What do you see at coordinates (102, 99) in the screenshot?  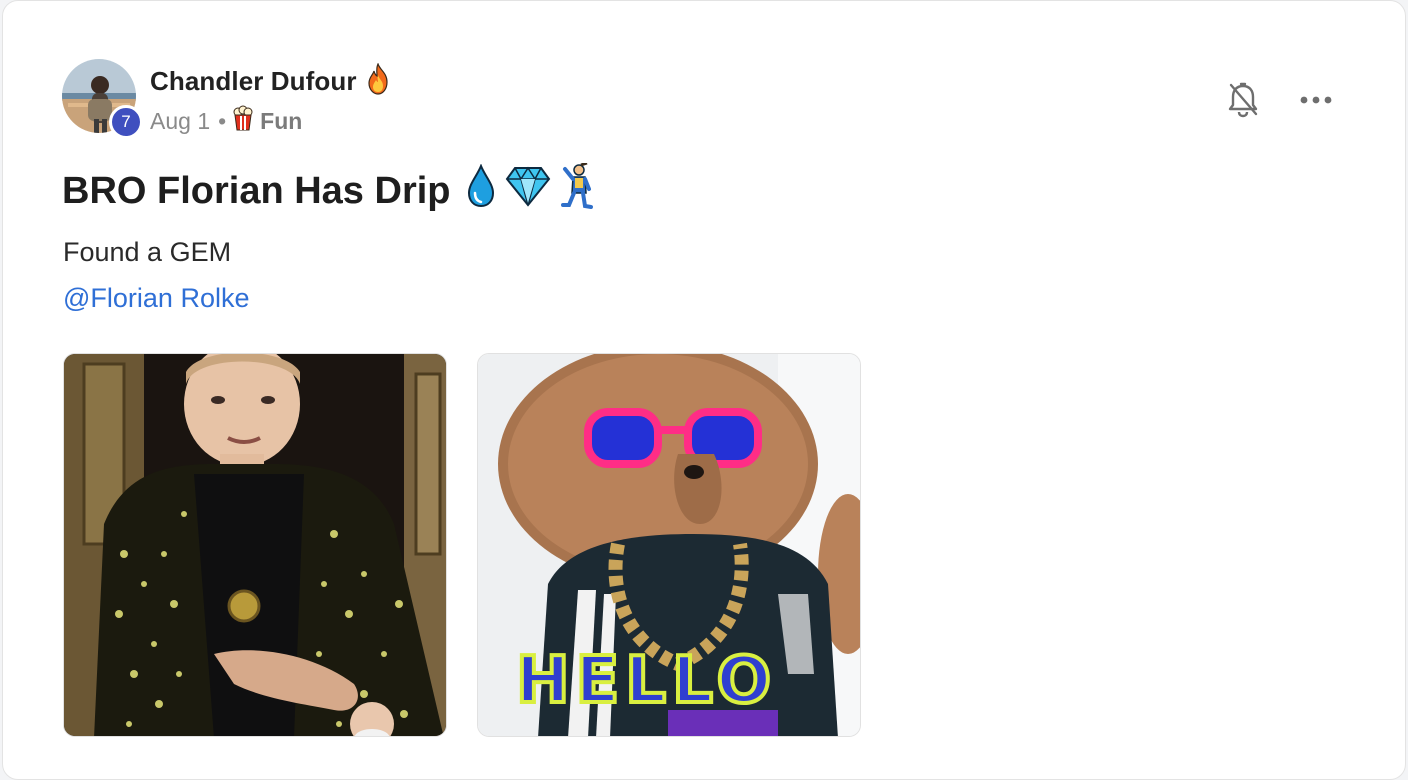 I see `author-avatar-group: 7` at bounding box center [102, 99].